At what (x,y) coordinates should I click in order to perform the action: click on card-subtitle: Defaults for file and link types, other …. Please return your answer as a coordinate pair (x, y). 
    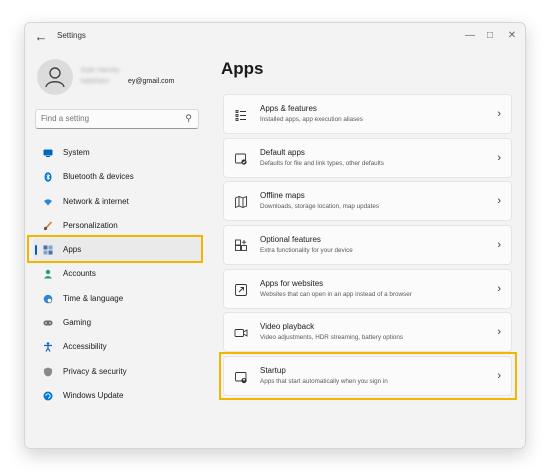
    Looking at the image, I should click on (322, 163).